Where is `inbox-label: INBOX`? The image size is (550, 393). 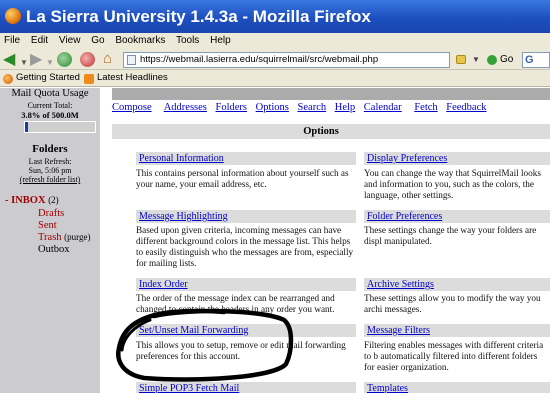 inbox-label: INBOX is located at coordinates (28, 200).